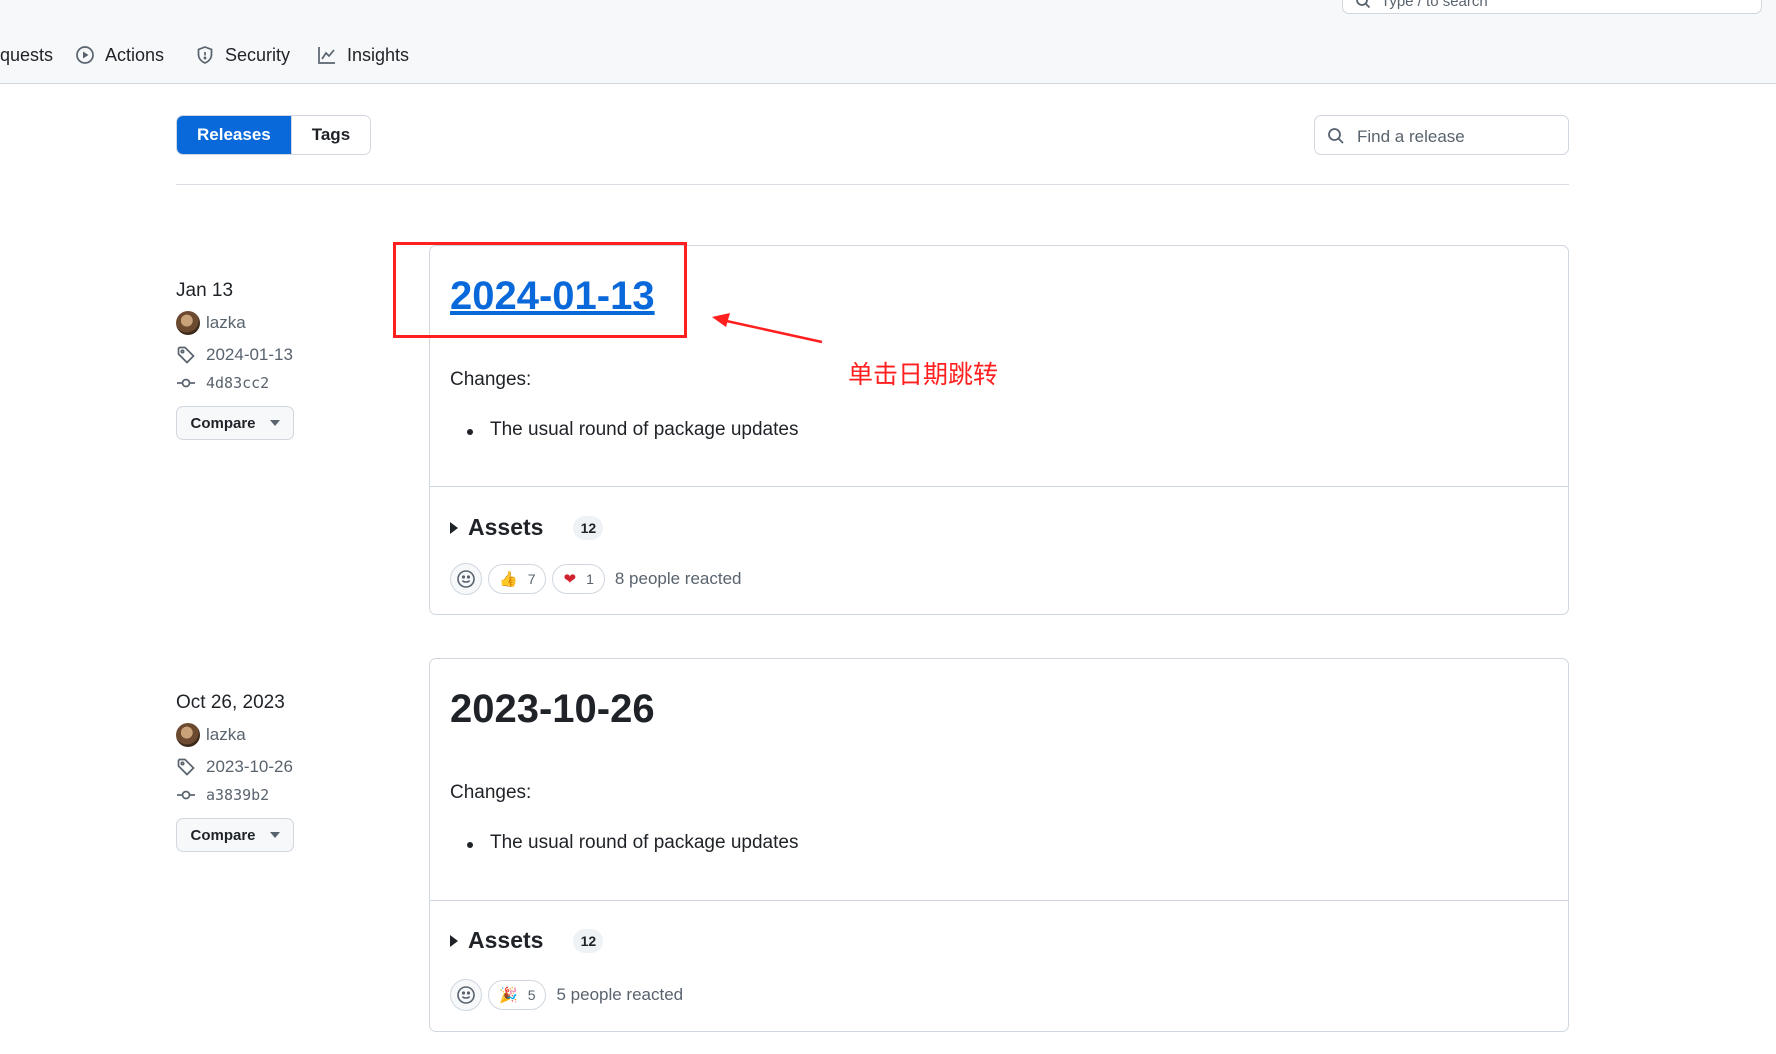 This screenshot has height=1054, width=1776. What do you see at coordinates (531, 995) in the screenshot?
I see `reaction-count: 5` at bounding box center [531, 995].